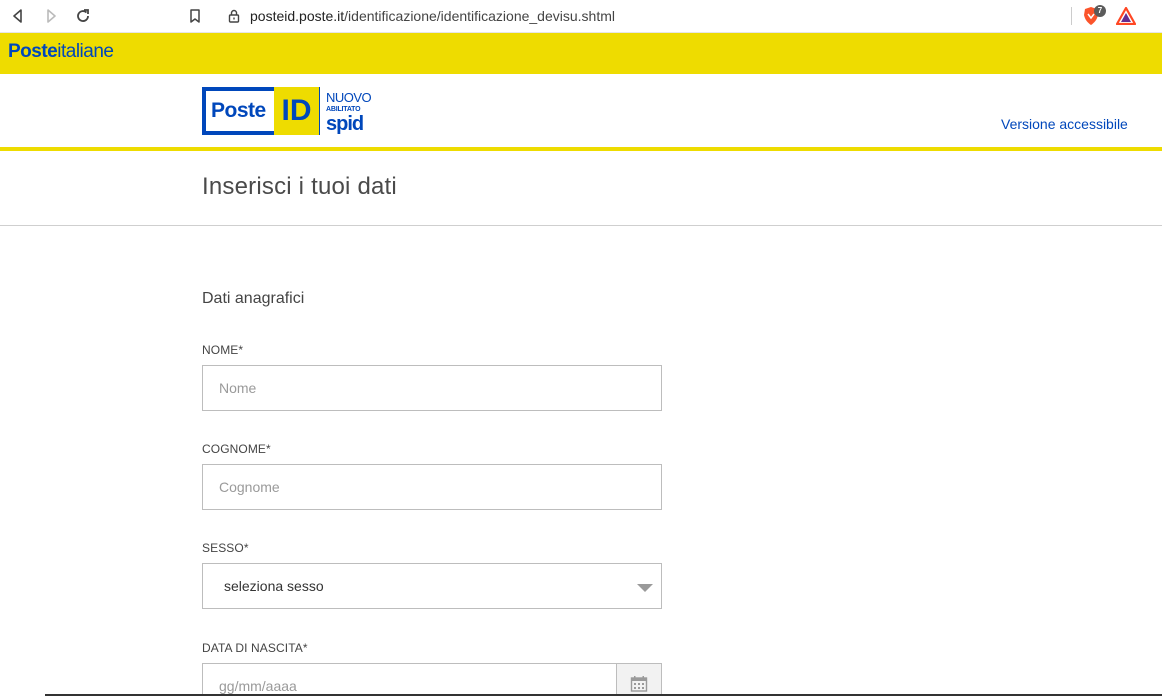 This screenshot has width=1162, height=696. I want to click on title-section: Inserisci i tuoi dati, so click(581, 188).